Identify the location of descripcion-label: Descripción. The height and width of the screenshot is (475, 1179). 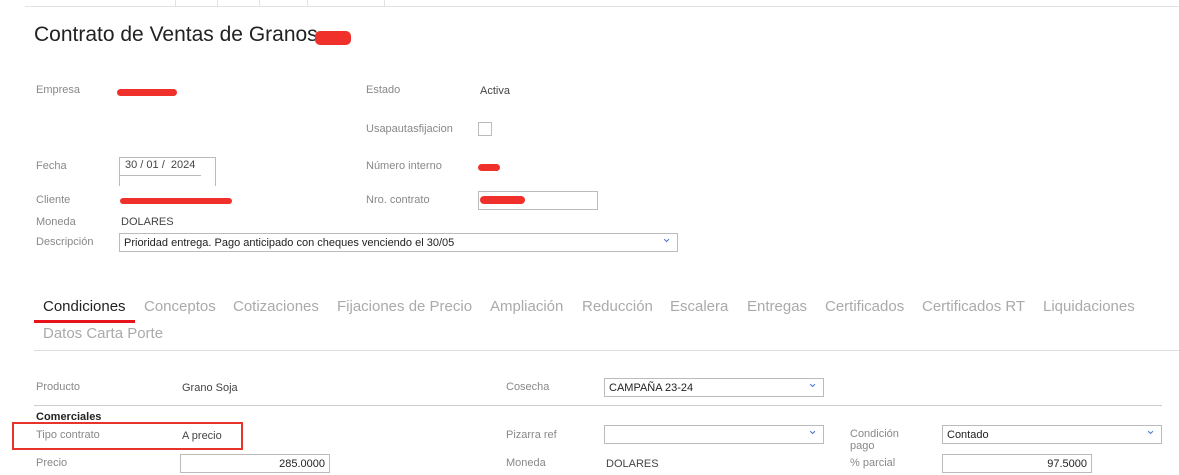
(65, 242).